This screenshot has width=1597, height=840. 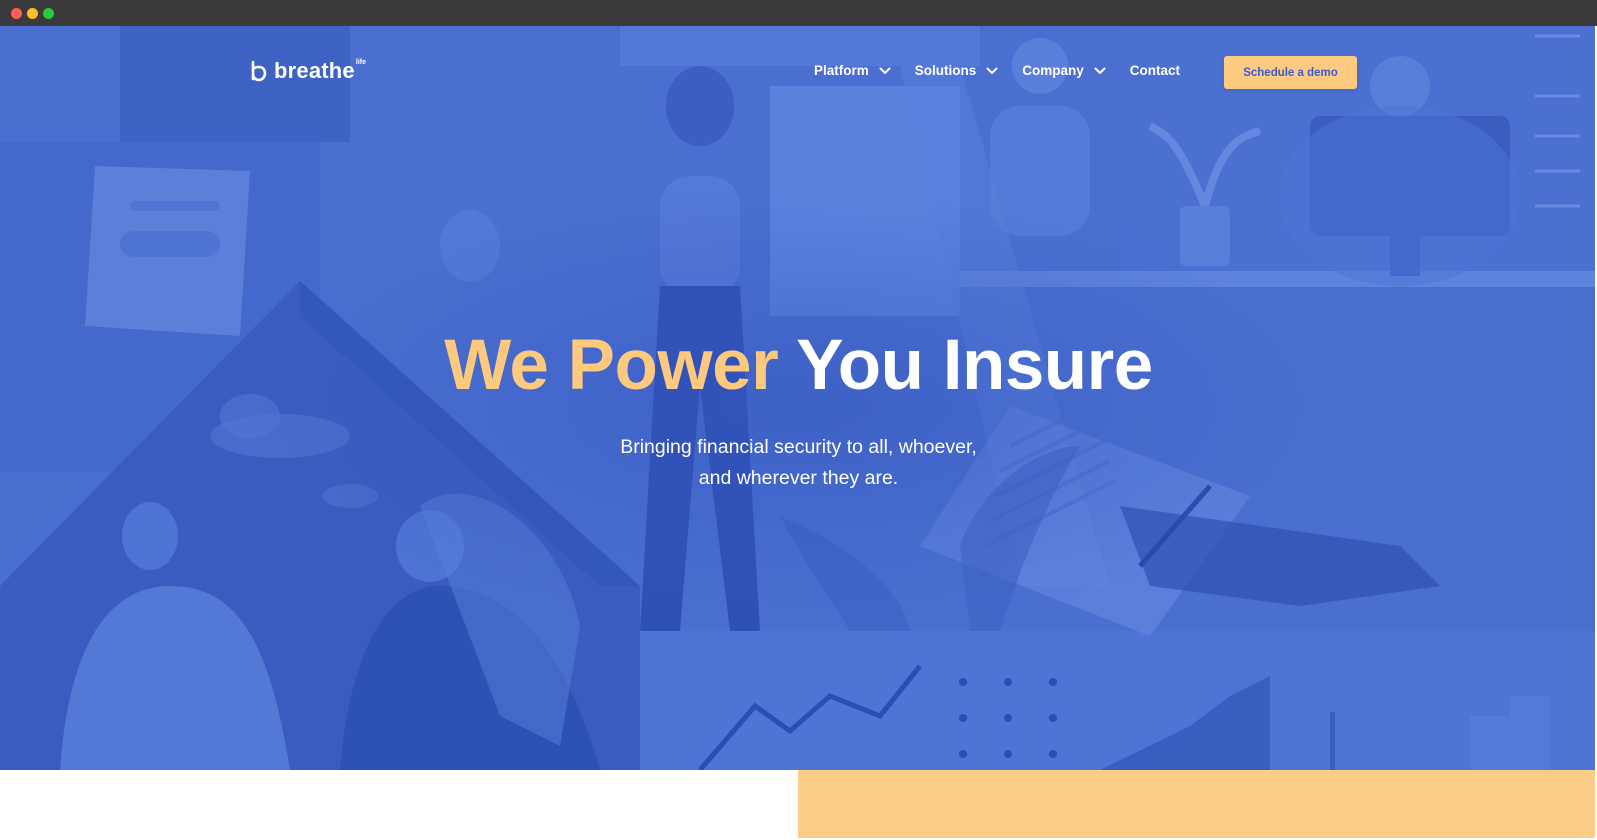 What do you see at coordinates (259, 71) in the screenshot?
I see `breathe-logo-icon` at bounding box center [259, 71].